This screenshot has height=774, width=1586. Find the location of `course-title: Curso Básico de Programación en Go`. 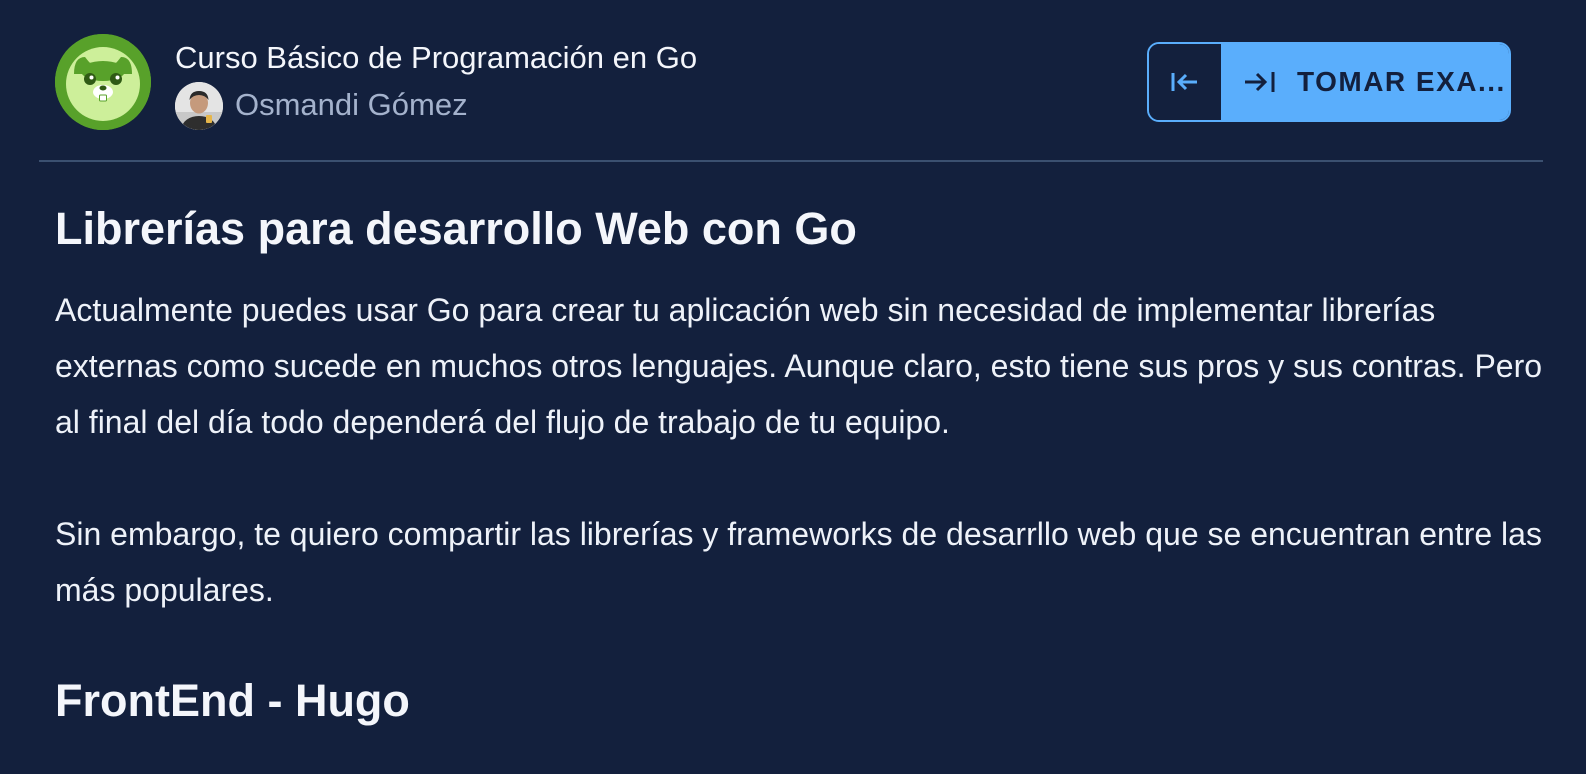

course-title: Curso Básico de Programación en Go is located at coordinates (436, 58).